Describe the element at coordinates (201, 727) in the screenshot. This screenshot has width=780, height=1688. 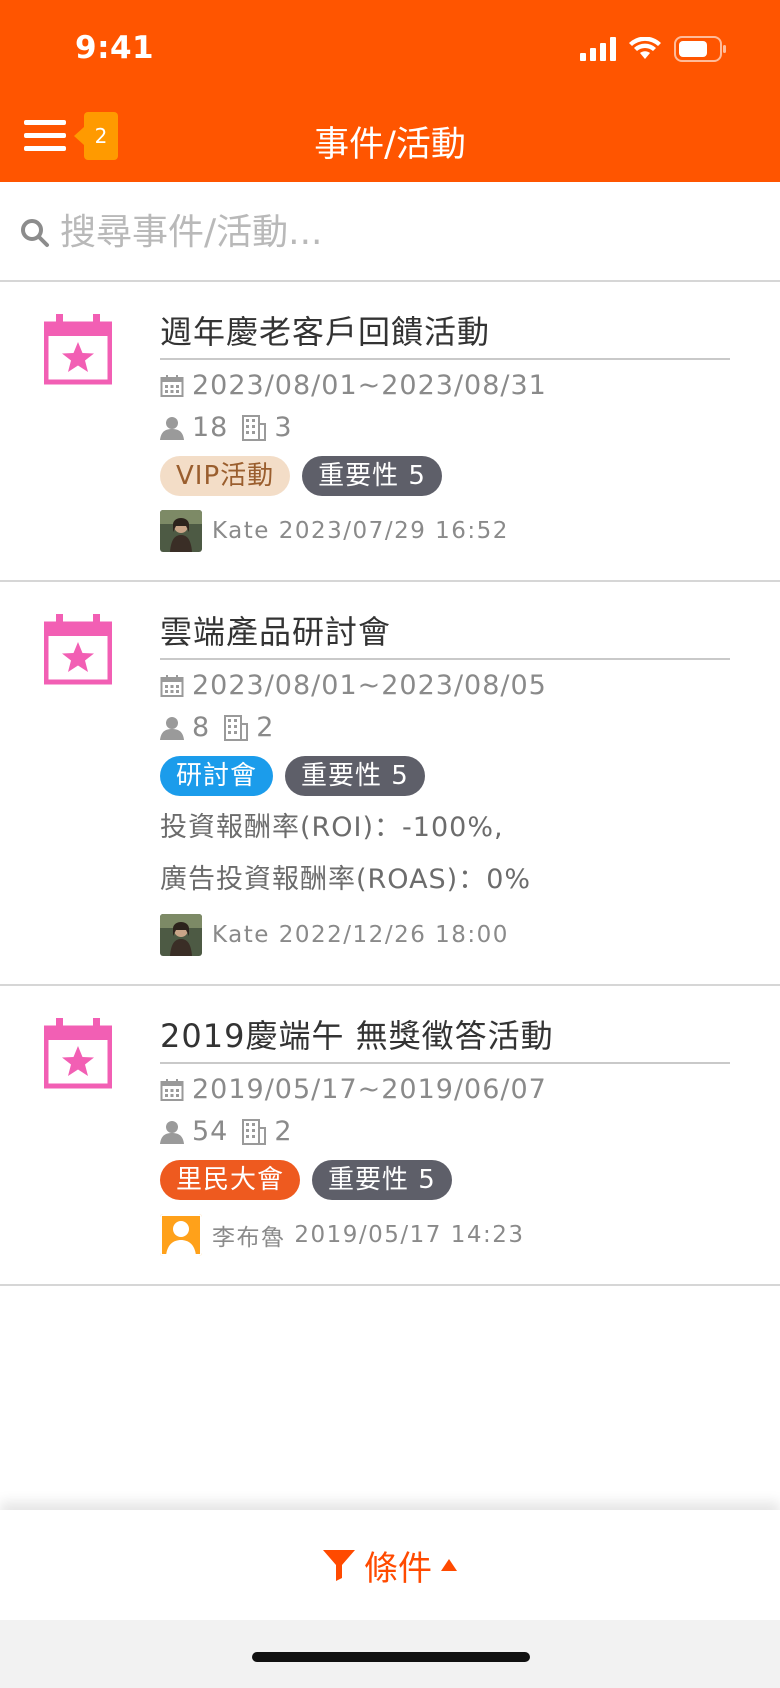
I see `event-people-count: 8` at that location.